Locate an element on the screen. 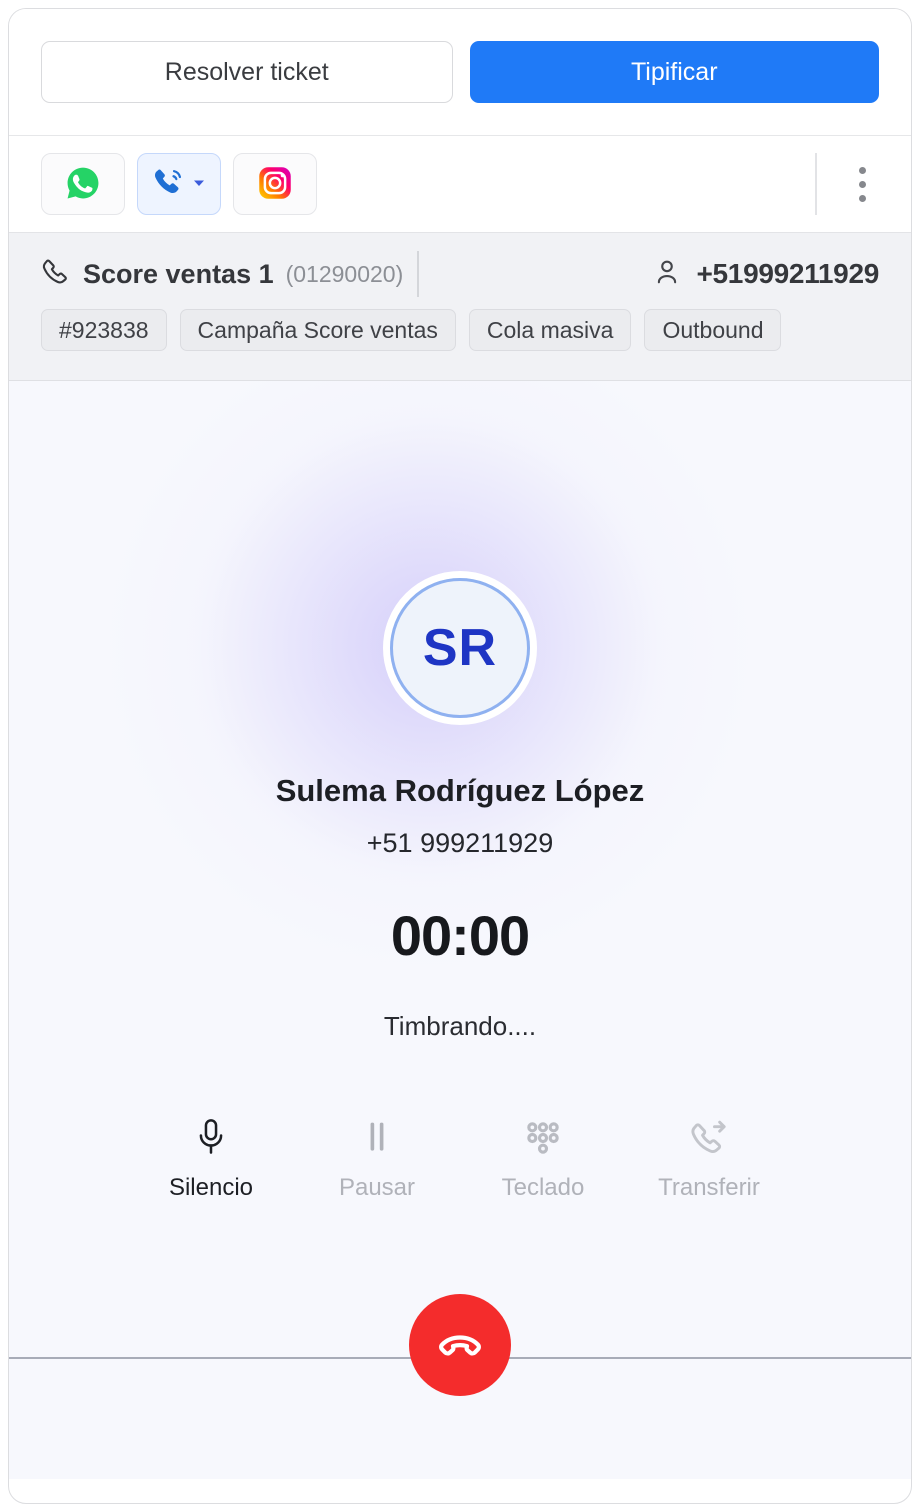 This screenshot has height=1512, width=920. tipificar-button: Tipificar is located at coordinates (674, 72).